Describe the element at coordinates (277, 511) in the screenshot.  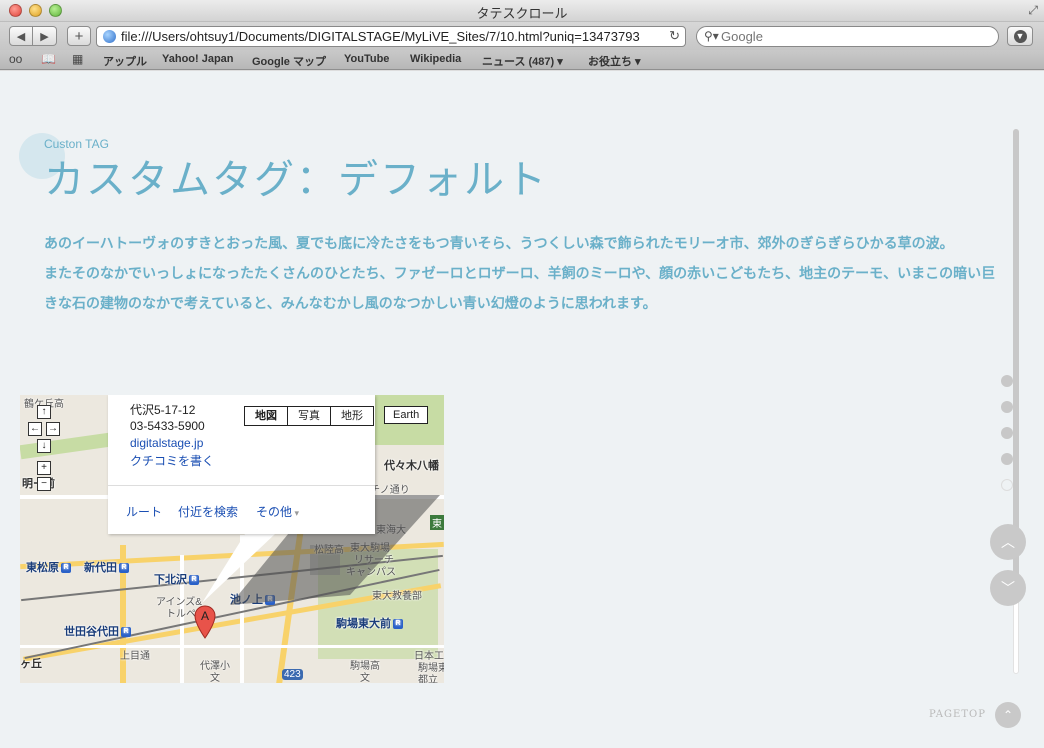
I see `more-options-link: その他 ▾` at that location.